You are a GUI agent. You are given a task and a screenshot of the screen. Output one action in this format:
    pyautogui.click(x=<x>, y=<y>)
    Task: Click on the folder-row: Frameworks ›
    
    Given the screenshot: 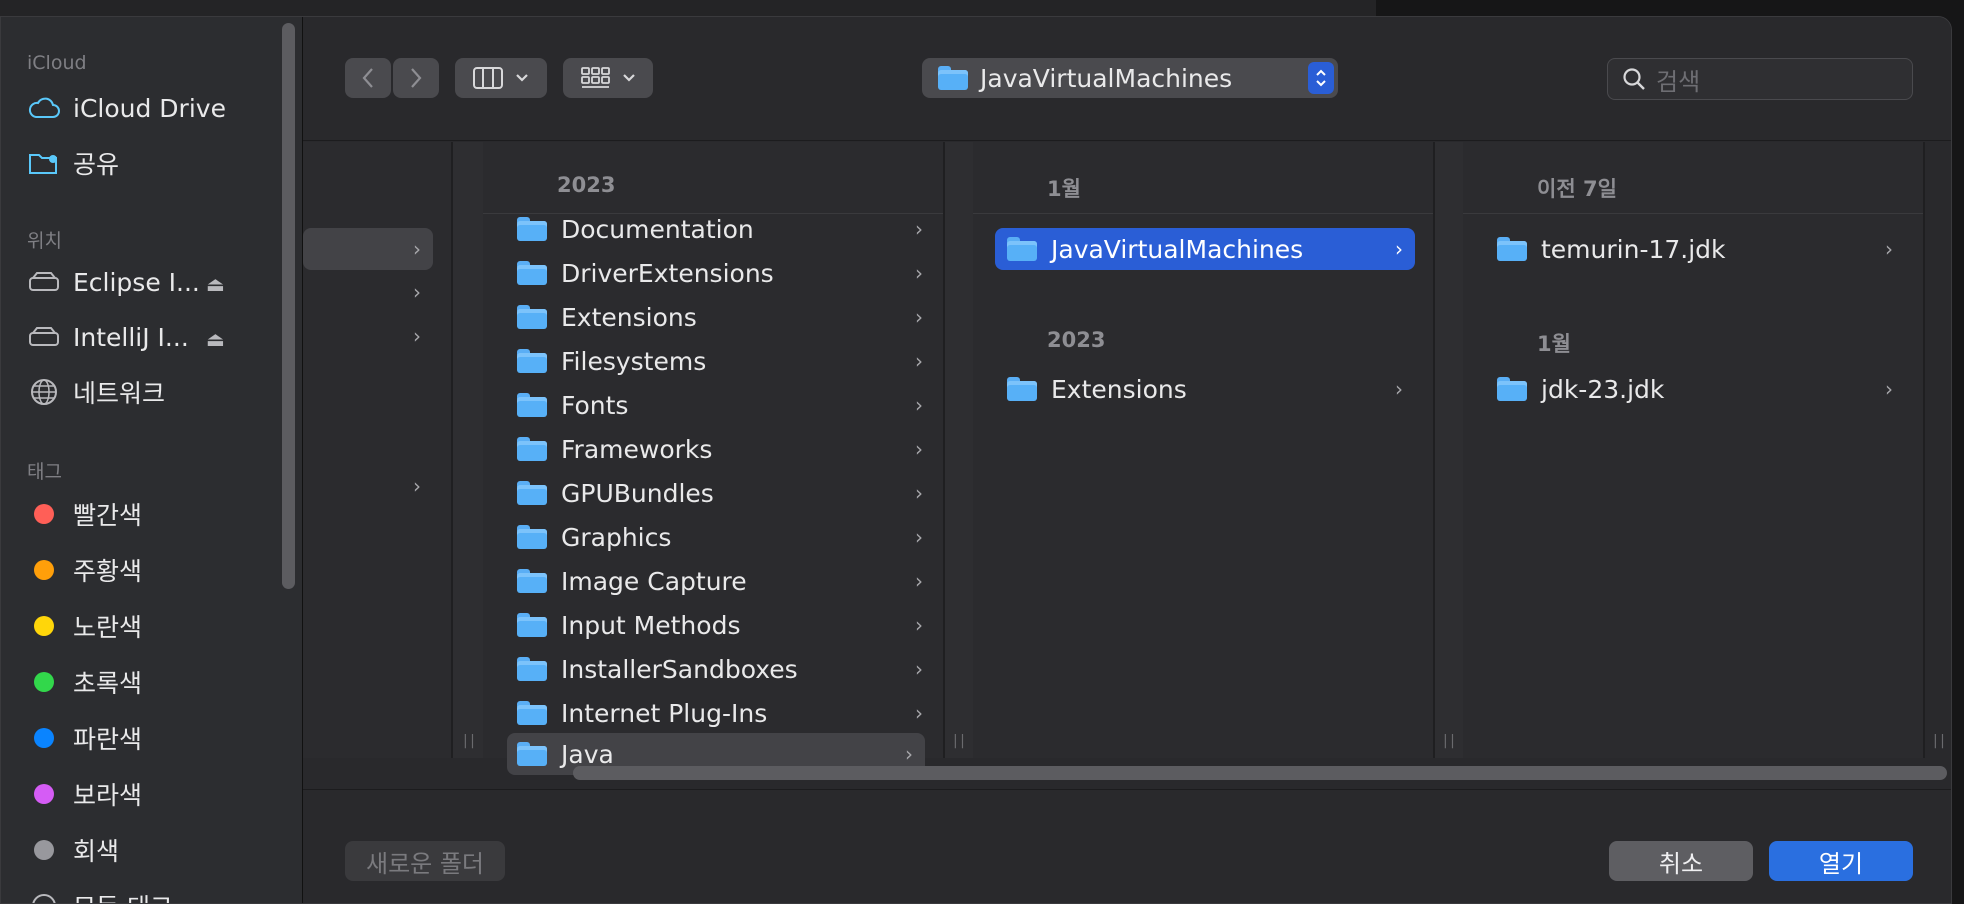 What is the action you would take?
    pyautogui.click(x=721, y=449)
    